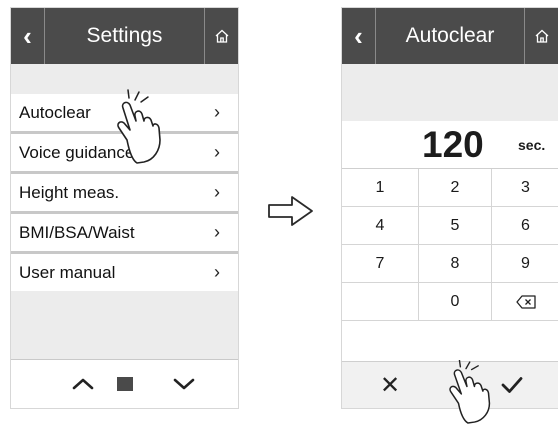 This screenshot has width=558, height=428. I want to click on settings-header: ‹ Settings, so click(124, 36).